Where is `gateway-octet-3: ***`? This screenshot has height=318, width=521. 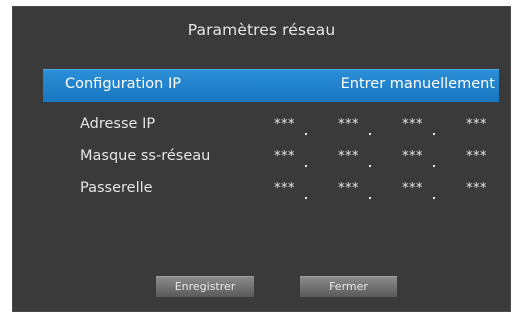 gateway-octet-3: *** is located at coordinates (412, 188).